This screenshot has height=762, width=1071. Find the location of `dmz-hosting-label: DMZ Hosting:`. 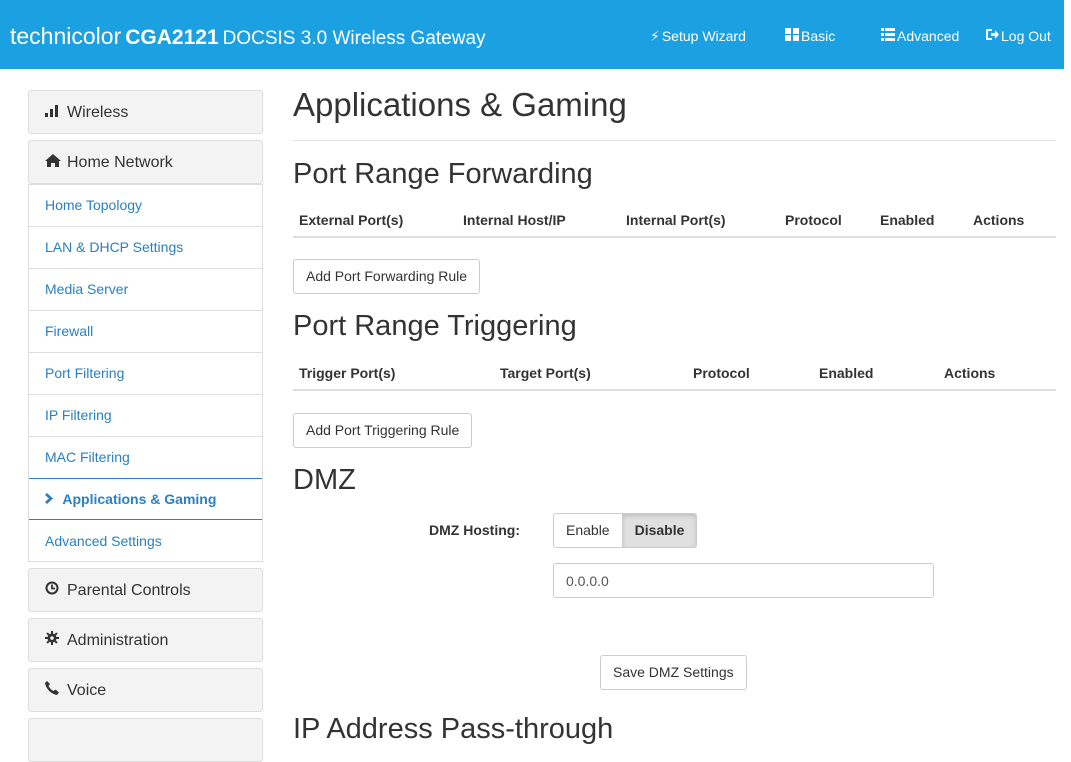

dmz-hosting-label: DMZ Hosting: is located at coordinates (474, 530).